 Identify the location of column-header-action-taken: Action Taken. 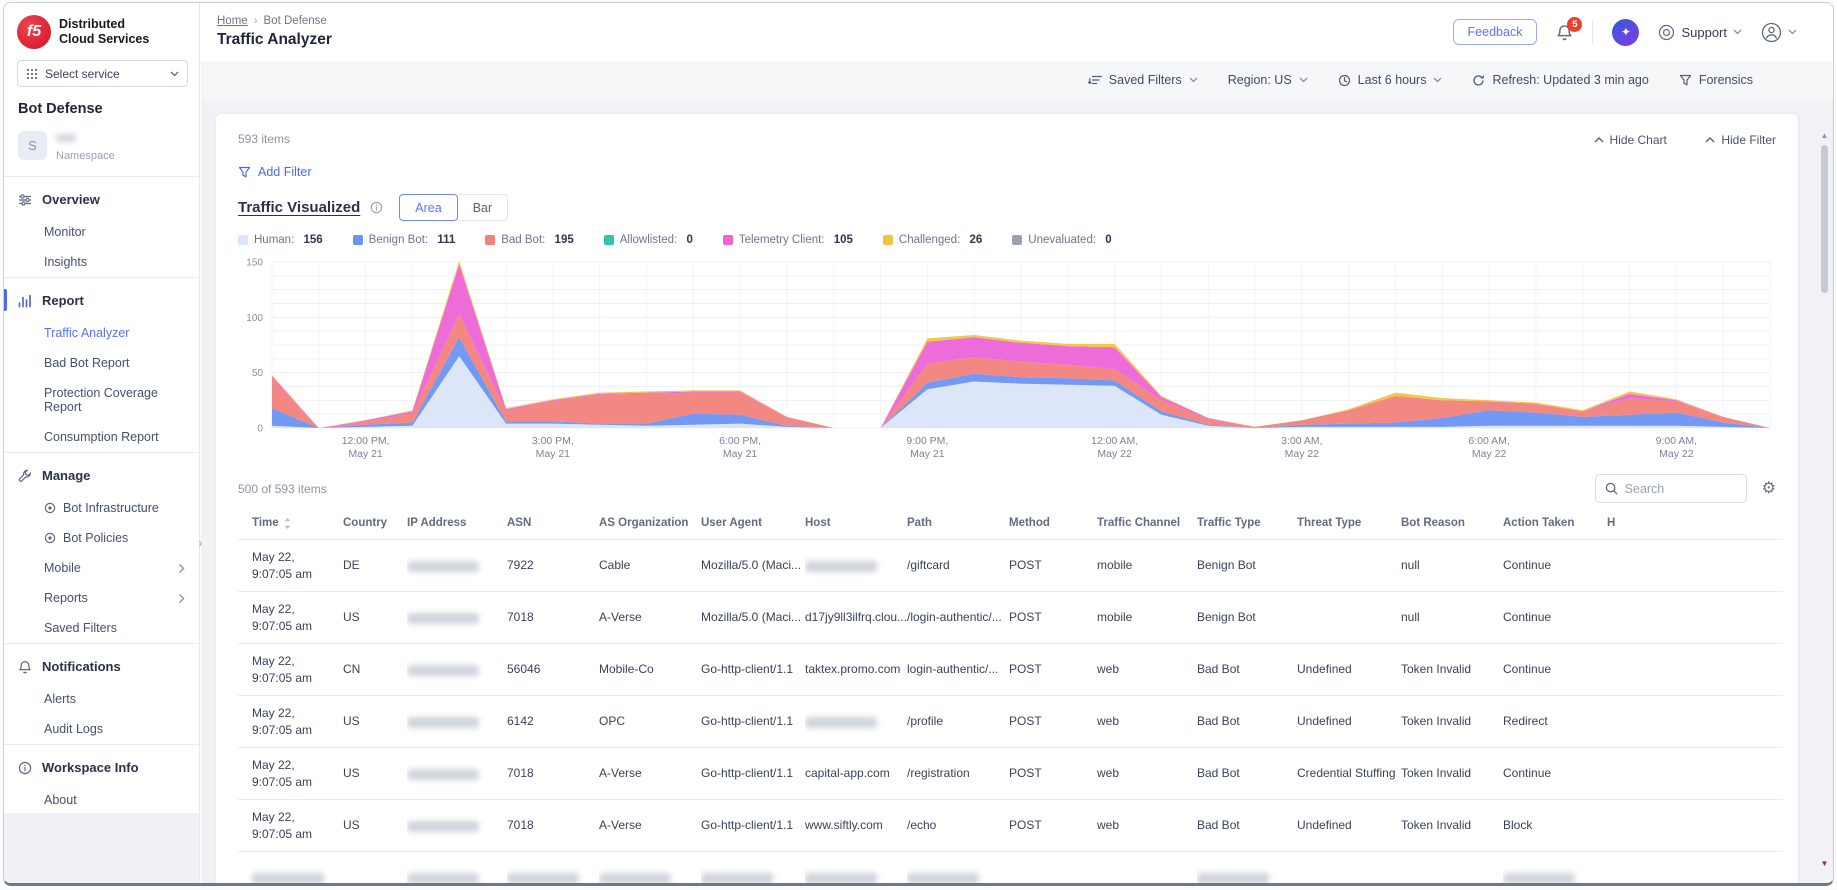
(1555, 523).